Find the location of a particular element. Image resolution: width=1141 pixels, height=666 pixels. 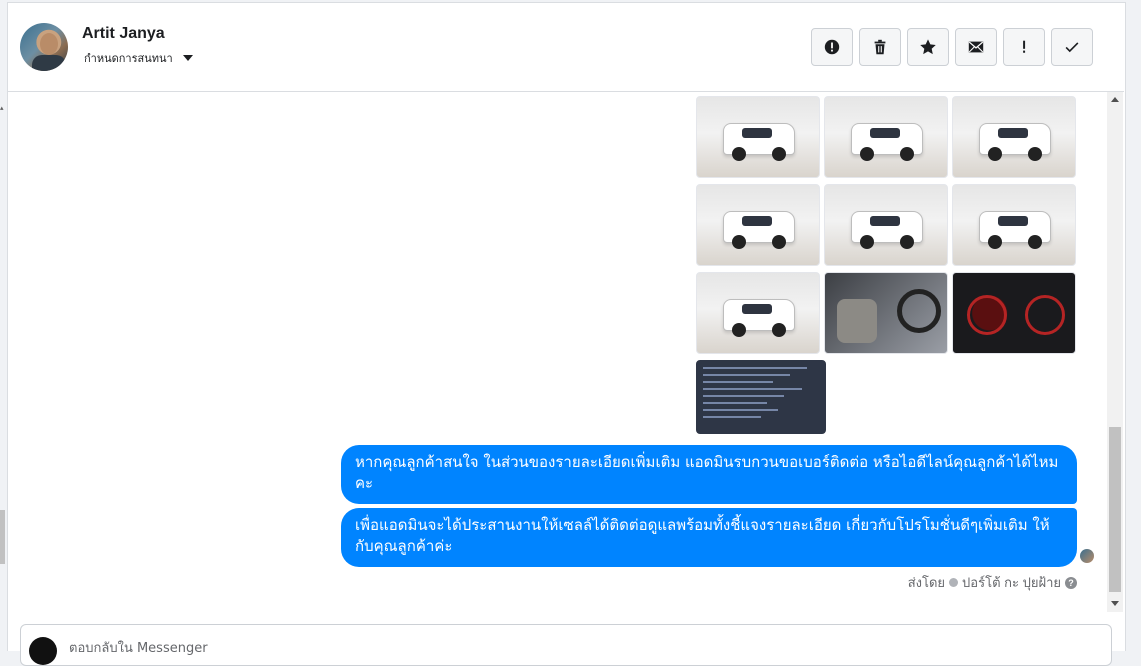

envelope-icon is located at coordinates (976, 47).